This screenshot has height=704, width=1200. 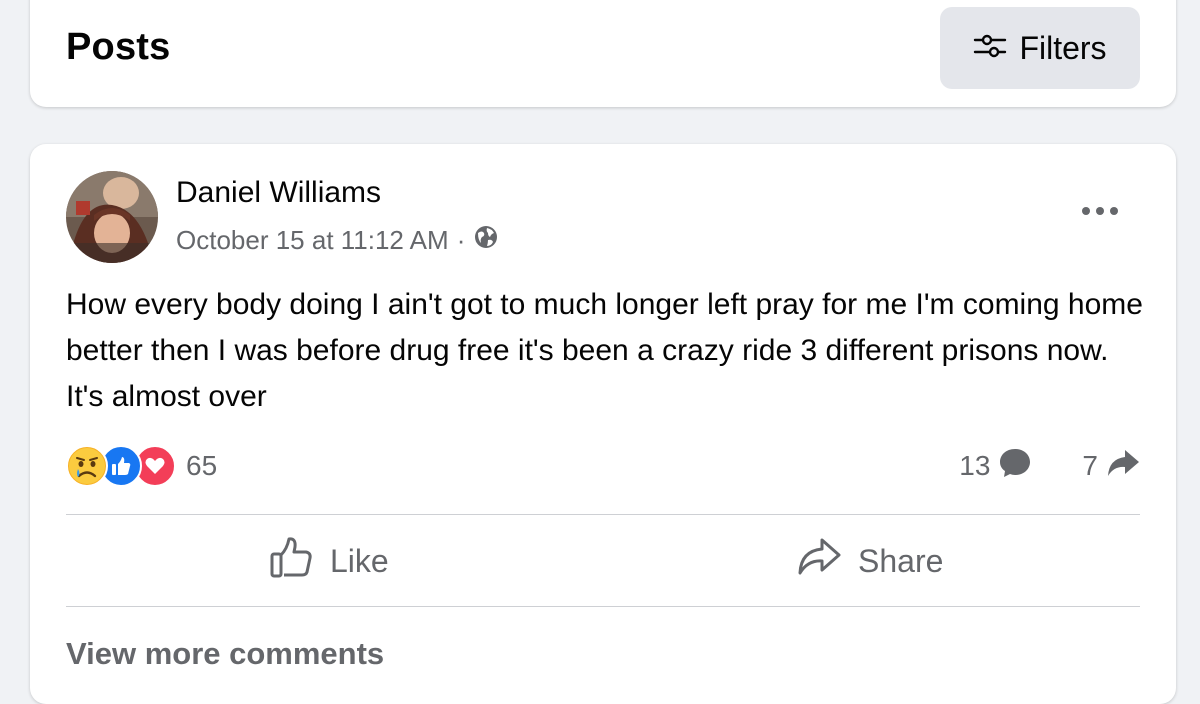 I want to click on filters-button: Filters, so click(x=1040, y=48).